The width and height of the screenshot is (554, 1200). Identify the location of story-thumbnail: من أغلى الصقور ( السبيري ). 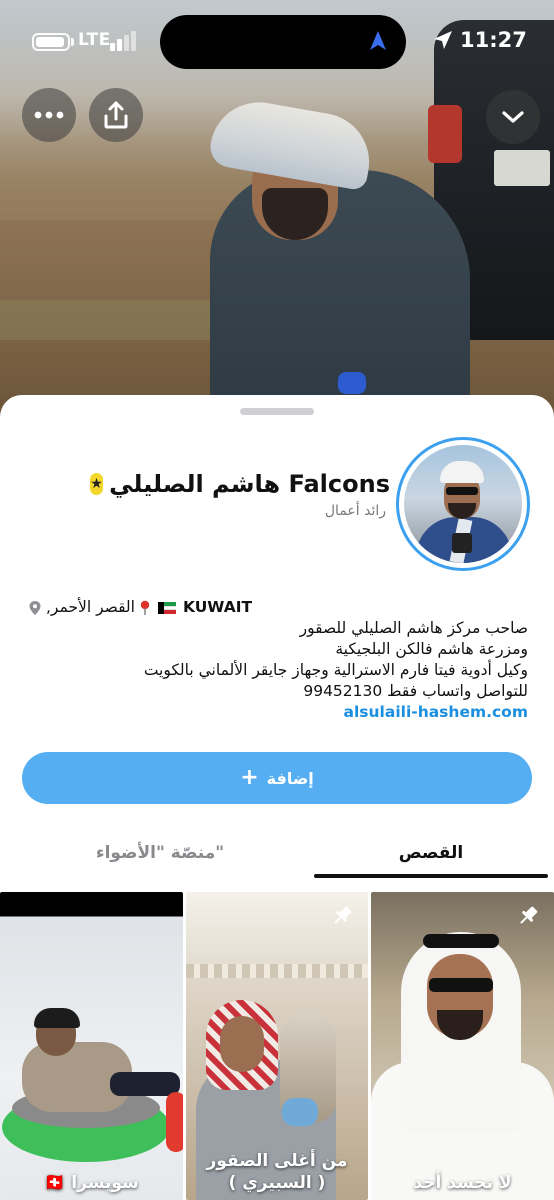
(277, 1046).